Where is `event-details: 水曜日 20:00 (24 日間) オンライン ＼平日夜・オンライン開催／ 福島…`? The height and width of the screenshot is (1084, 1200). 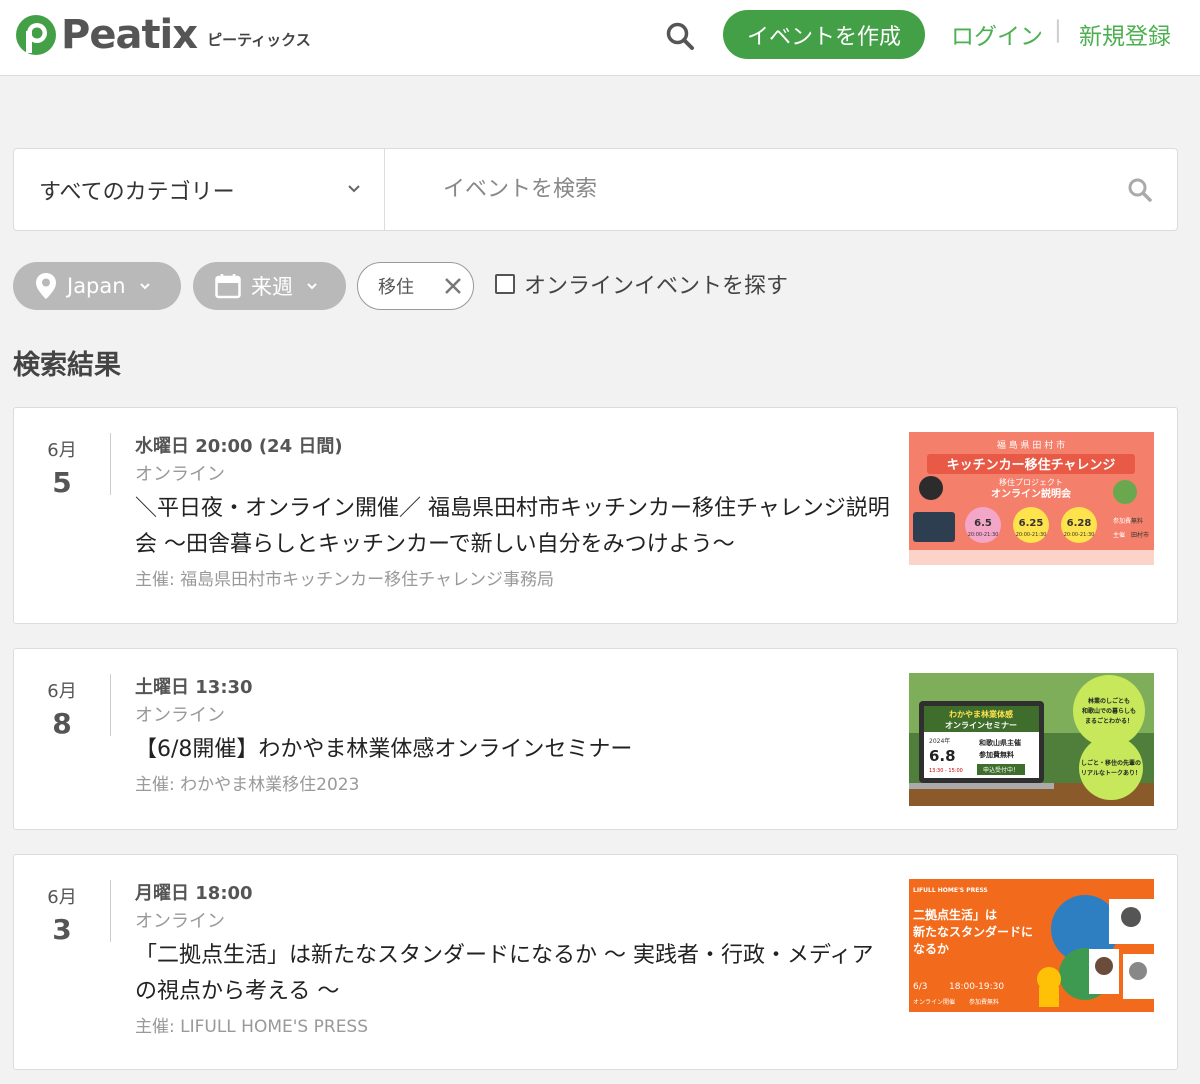 event-details: 水曜日 20:00 (24 日間) オンライン ＼平日夜・オンライン開催／ 福島… is located at coordinates (515, 514).